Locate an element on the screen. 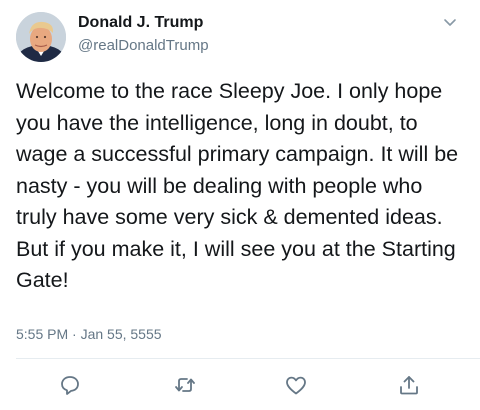 Image resolution: width=480 pixels, height=410 pixels. username-handle: @realDonaldTrump is located at coordinates (143, 45).